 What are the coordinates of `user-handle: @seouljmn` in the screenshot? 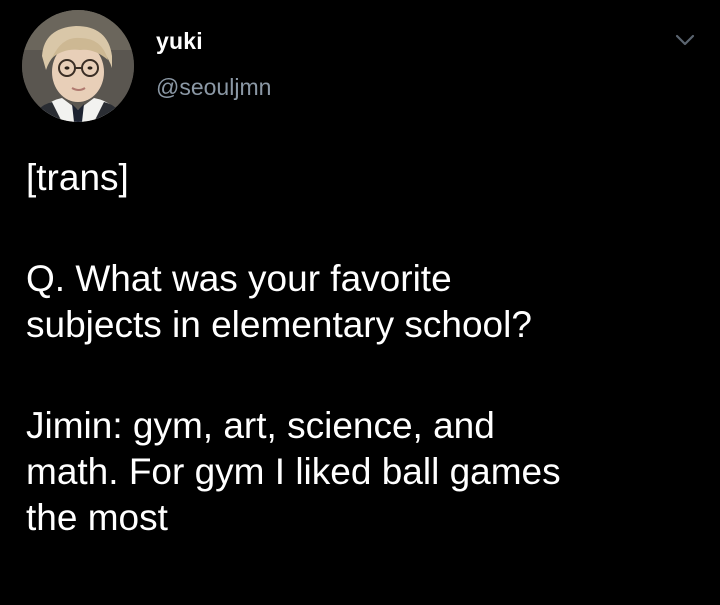 It's located at (213, 87).